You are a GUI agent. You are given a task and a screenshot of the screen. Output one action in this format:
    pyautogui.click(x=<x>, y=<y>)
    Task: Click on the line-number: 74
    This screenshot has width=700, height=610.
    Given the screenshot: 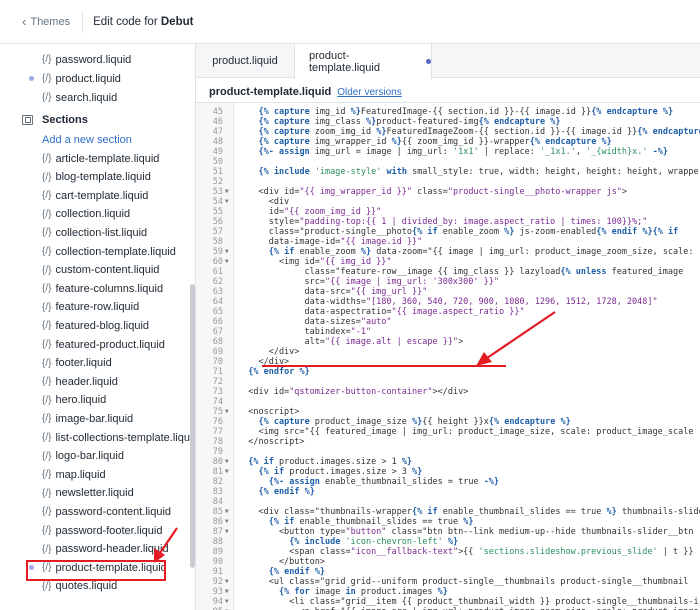 What is the action you would take?
    pyautogui.click(x=217, y=402)
    